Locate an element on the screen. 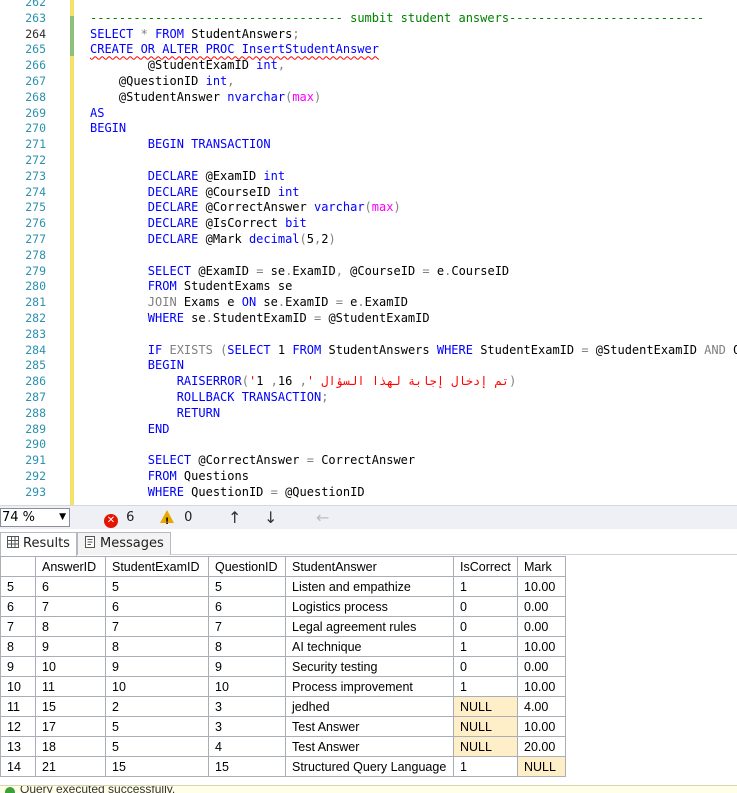  table-row: 11 15 2 3 jedhed NULL 4.00 is located at coordinates (283, 706).